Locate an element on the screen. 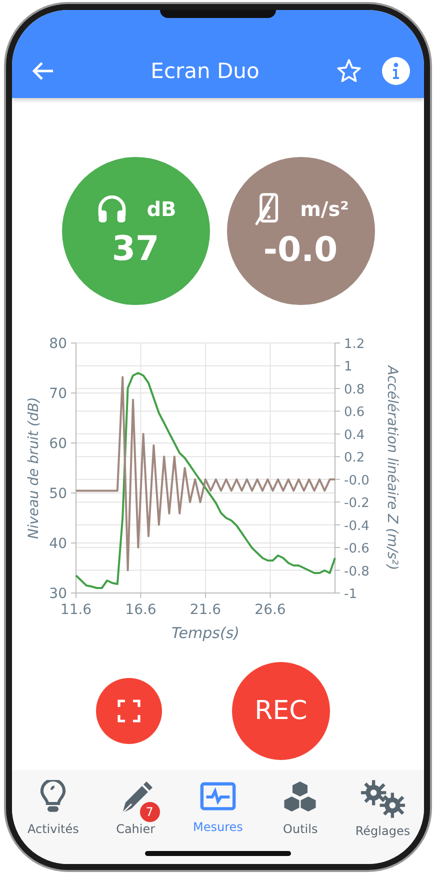 The width and height of the screenshot is (436, 874). info-icon is located at coordinates (396, 71).